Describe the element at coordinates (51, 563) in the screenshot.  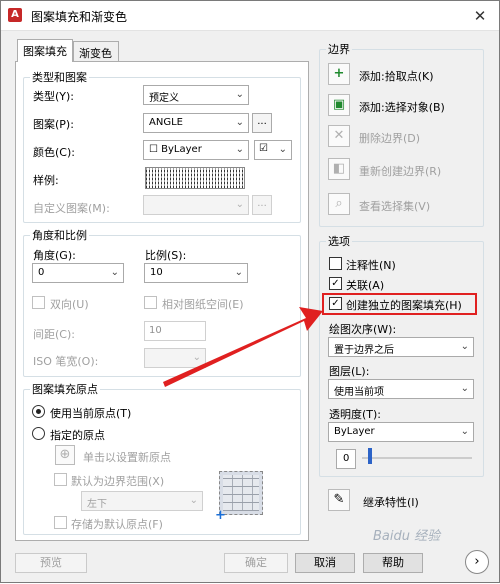
I see `preview-button: 预览` at that location.